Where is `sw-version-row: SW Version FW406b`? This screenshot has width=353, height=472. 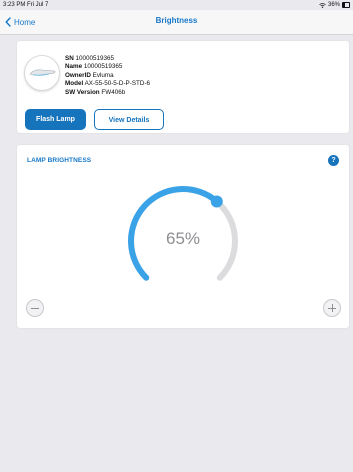 sw-version-row: SW Version FW406b is located at coordinates (95, 92).